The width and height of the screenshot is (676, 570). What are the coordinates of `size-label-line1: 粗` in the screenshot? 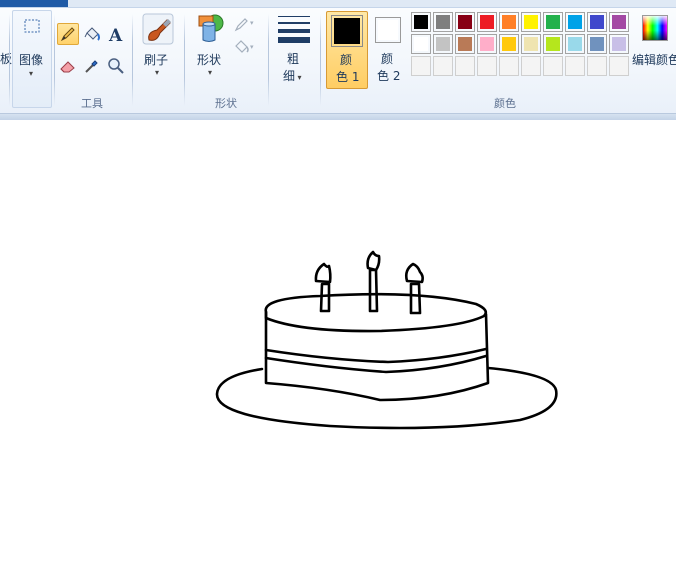 It's located at (293, 59).